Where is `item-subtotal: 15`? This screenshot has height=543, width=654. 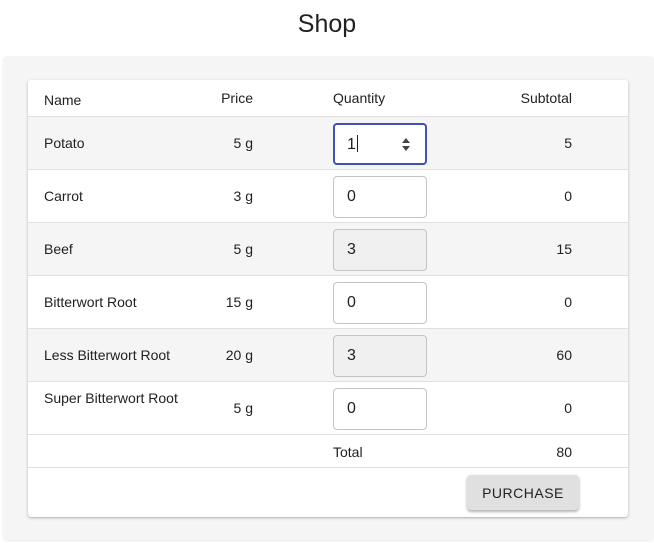 item-subtotal: 15 is located at coordinates (564, 249).